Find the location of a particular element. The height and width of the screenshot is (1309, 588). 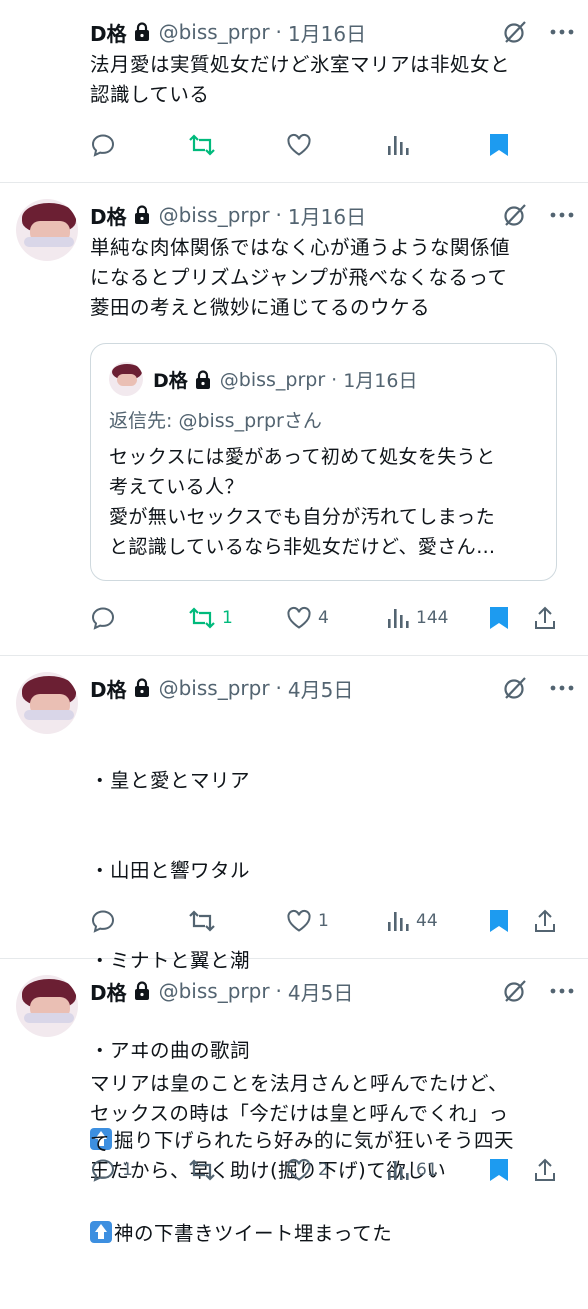

tweet-actions: 1 4 144 is located at coordinates (329, 618).